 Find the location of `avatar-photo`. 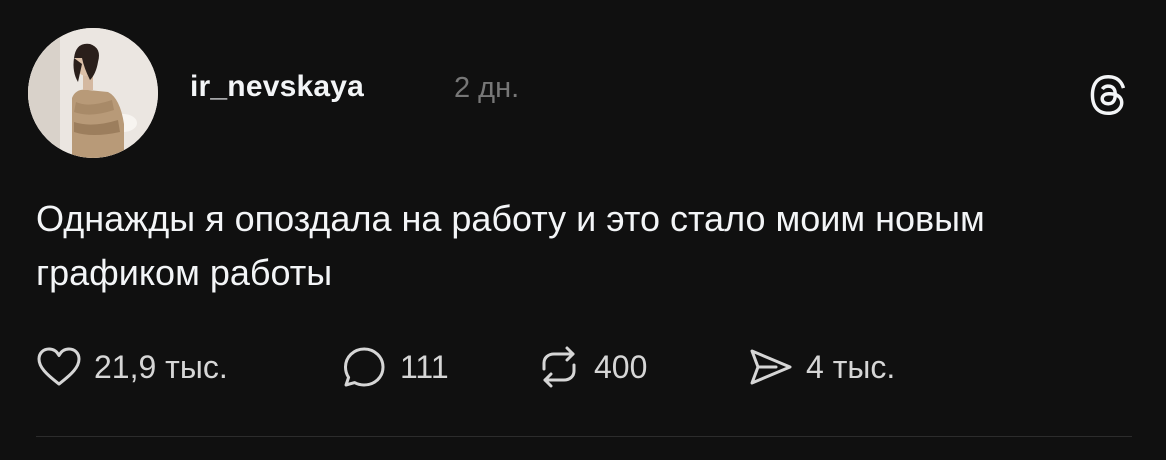

avatar-photo is located at coordinates (93, 93).